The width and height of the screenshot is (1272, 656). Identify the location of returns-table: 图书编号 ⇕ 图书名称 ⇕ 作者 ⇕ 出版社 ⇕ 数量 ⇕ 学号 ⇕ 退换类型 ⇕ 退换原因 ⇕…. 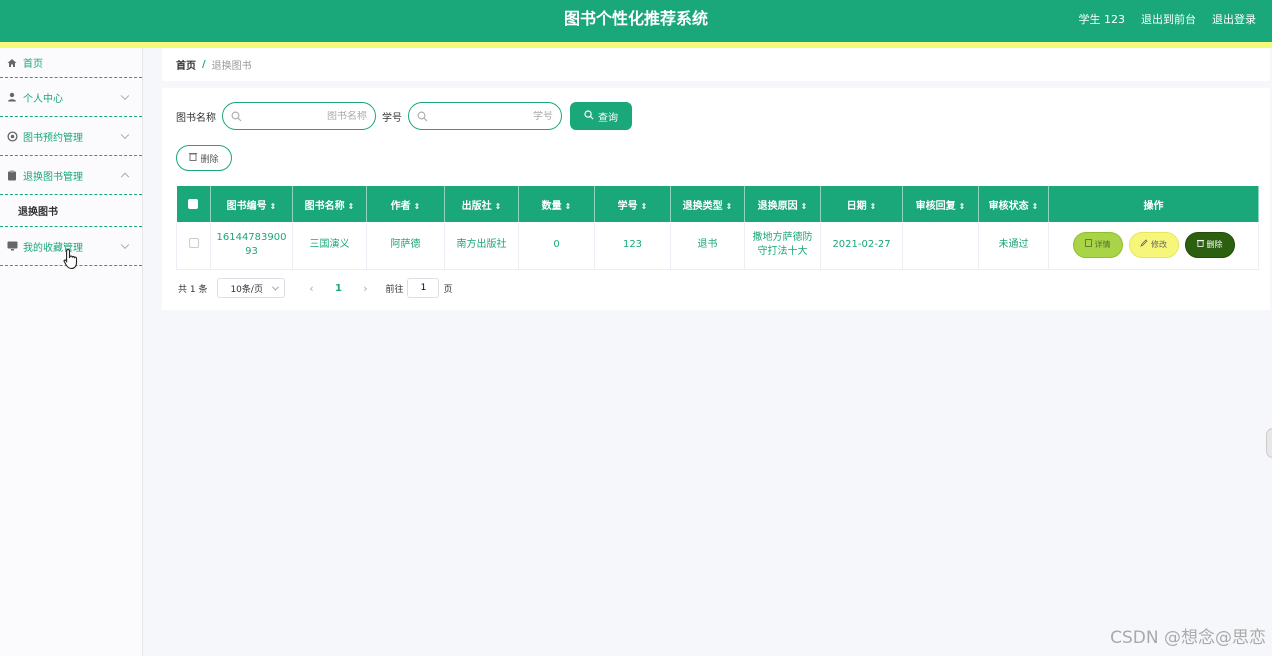
(717, 228).